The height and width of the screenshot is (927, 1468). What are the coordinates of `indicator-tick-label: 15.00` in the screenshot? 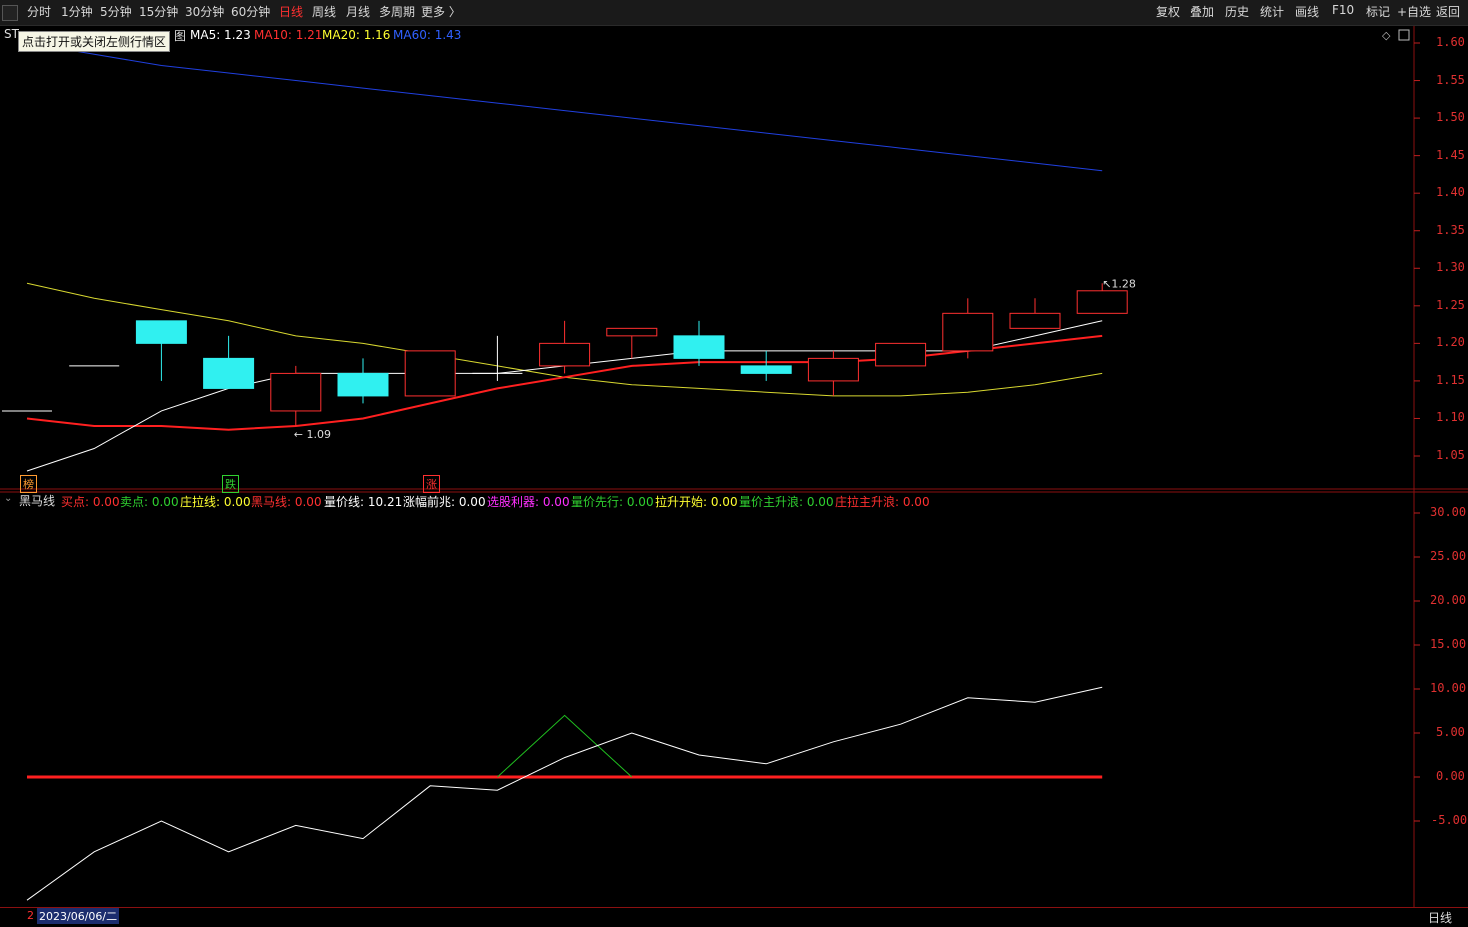 It's located at (1448, 644).